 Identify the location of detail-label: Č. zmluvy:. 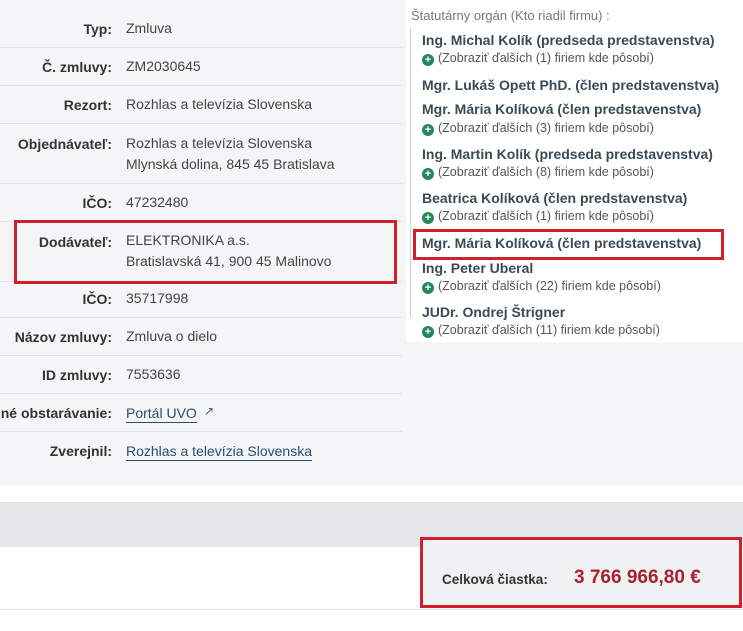
(76, 67).